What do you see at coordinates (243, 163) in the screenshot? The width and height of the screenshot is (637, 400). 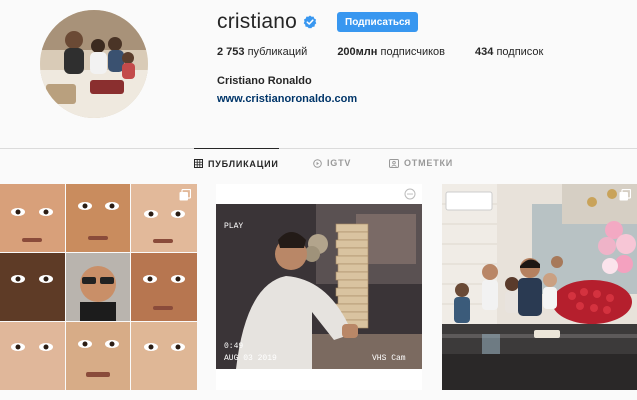 I see `tab-posts-label: ПУБЛИКАЦИИ` at bounding box center [243, 163].